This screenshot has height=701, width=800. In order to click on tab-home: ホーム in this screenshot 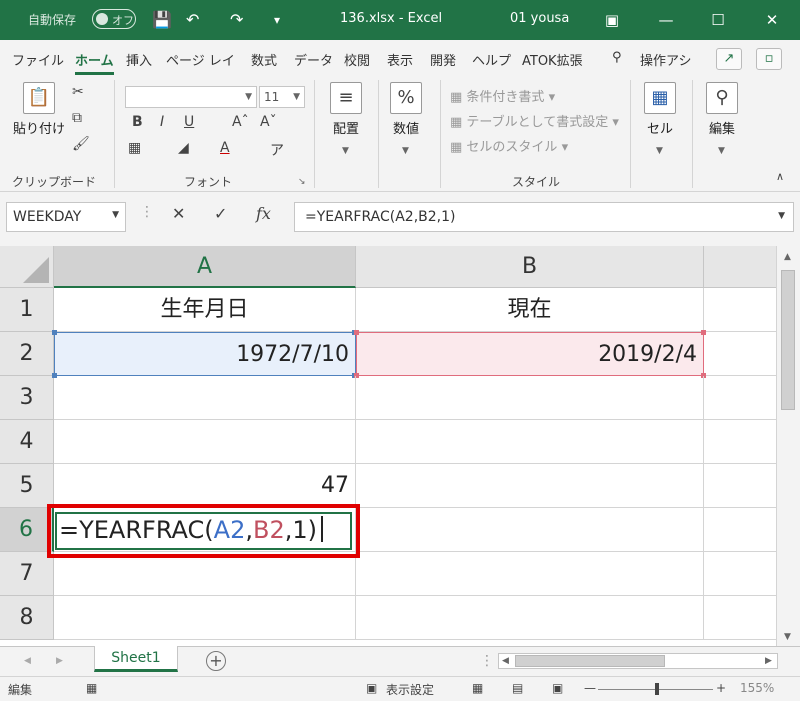, I will do `click(94, 62)`.